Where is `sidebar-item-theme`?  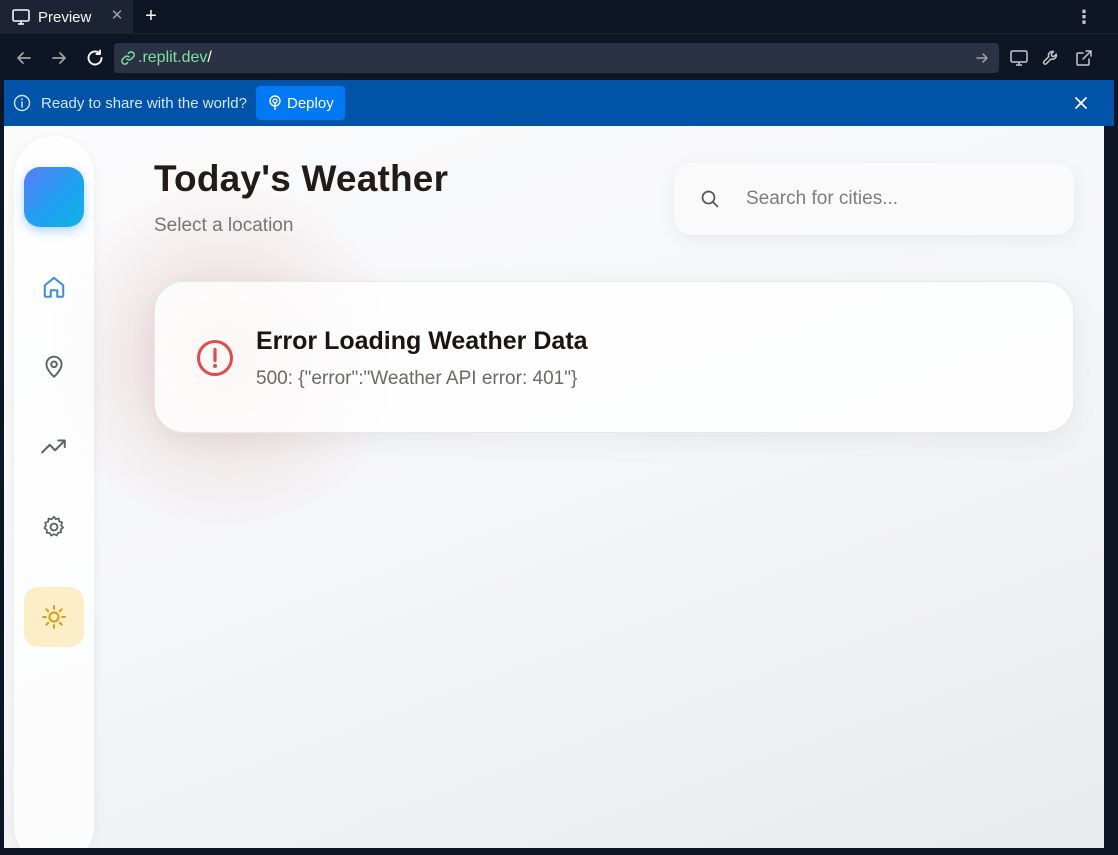 sidebar-item-theme is located at coordinates (54, 617).